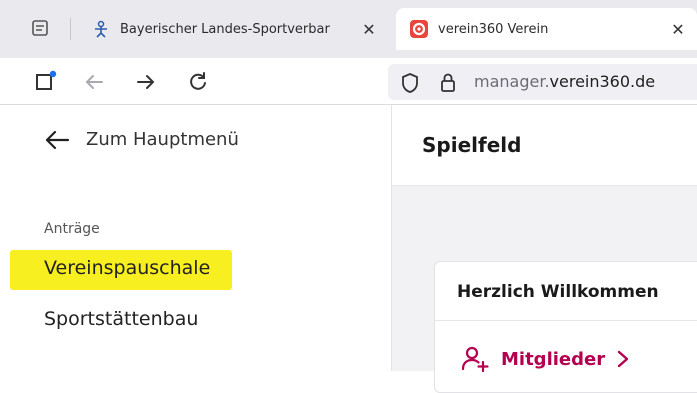 This screenshot has width=697, height=393. Describe the element at coordinates (512, 81) in the screenshot. I see `url-subdomain: manager.` at that location.